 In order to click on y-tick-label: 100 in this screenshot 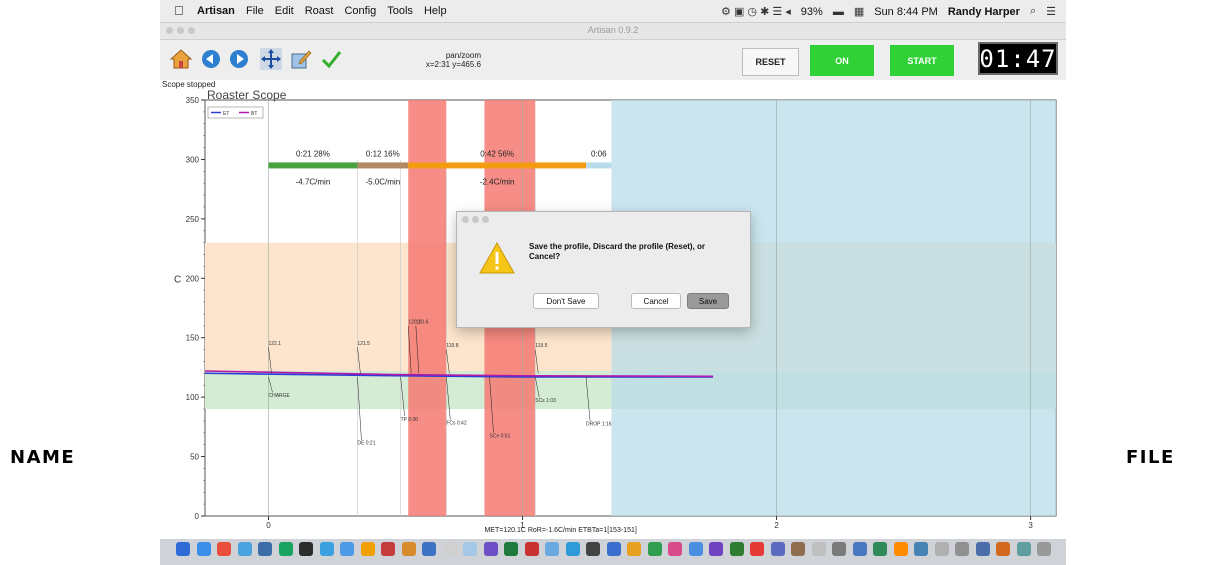, I will do `click(193, 397)`.